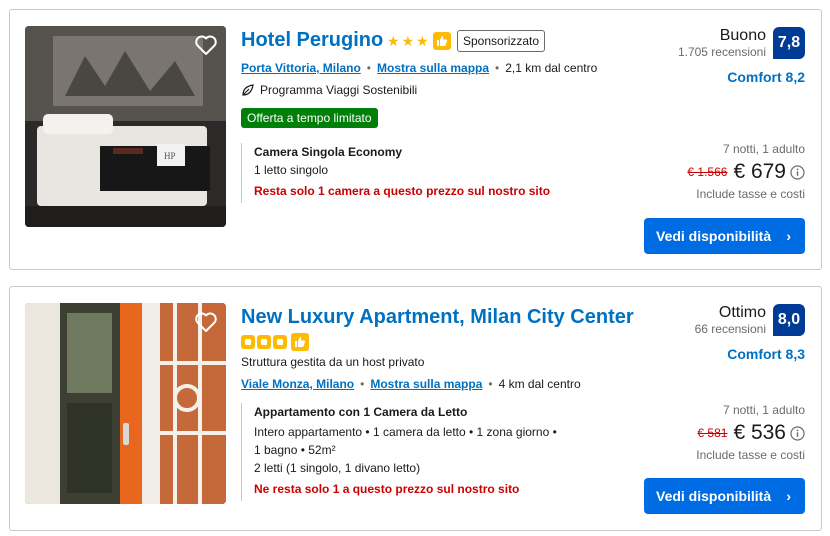 This screenshot has height=536, width=830. I want to click on square-rating, so click(275, 342).